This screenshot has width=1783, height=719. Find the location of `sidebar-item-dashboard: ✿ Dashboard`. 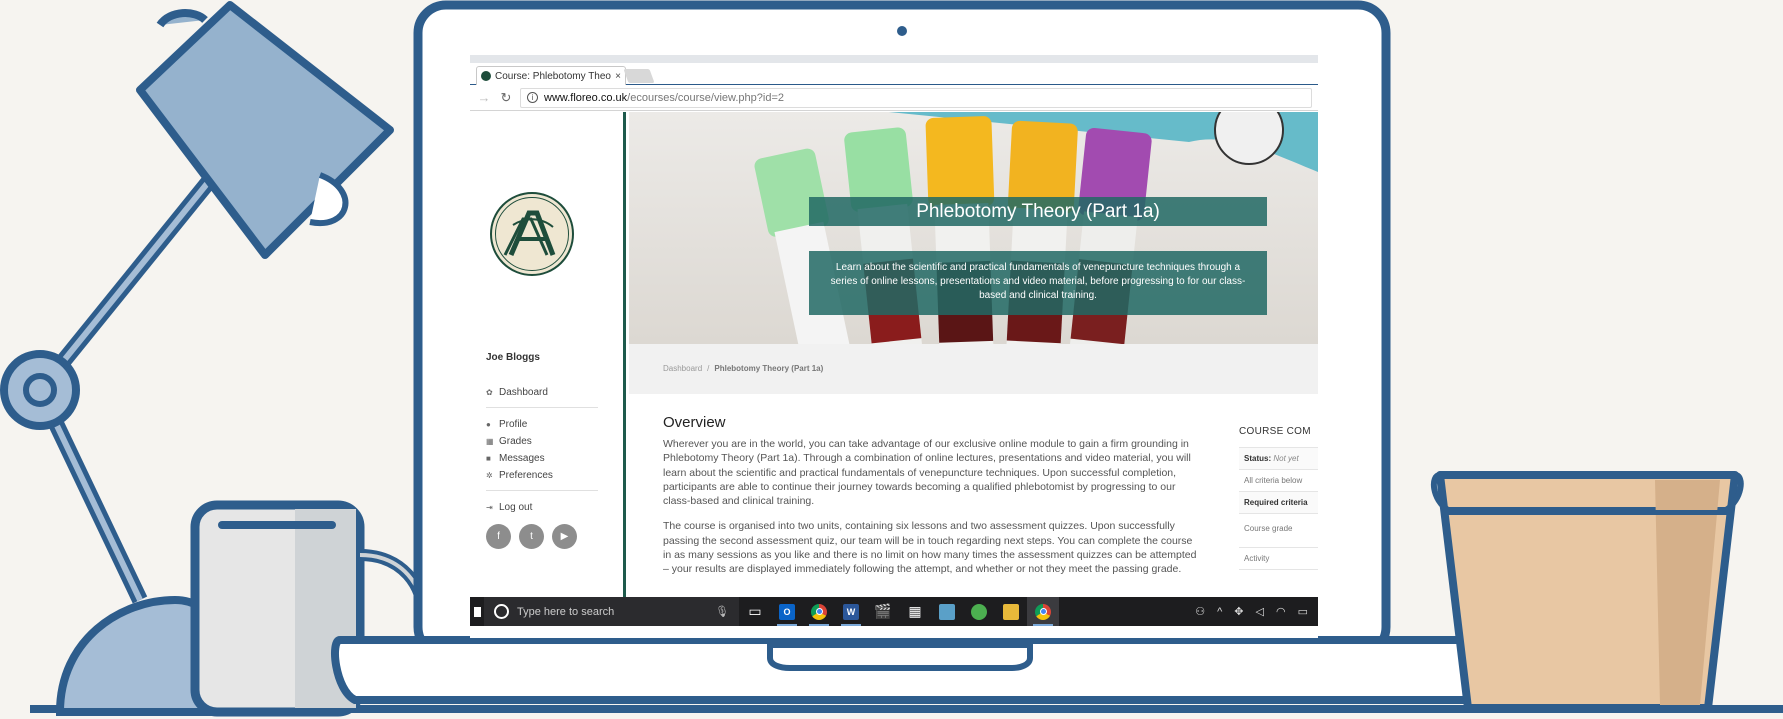

sidebar-item-dashboard: ✿ Dashboard is located at coordinates (542, 392).